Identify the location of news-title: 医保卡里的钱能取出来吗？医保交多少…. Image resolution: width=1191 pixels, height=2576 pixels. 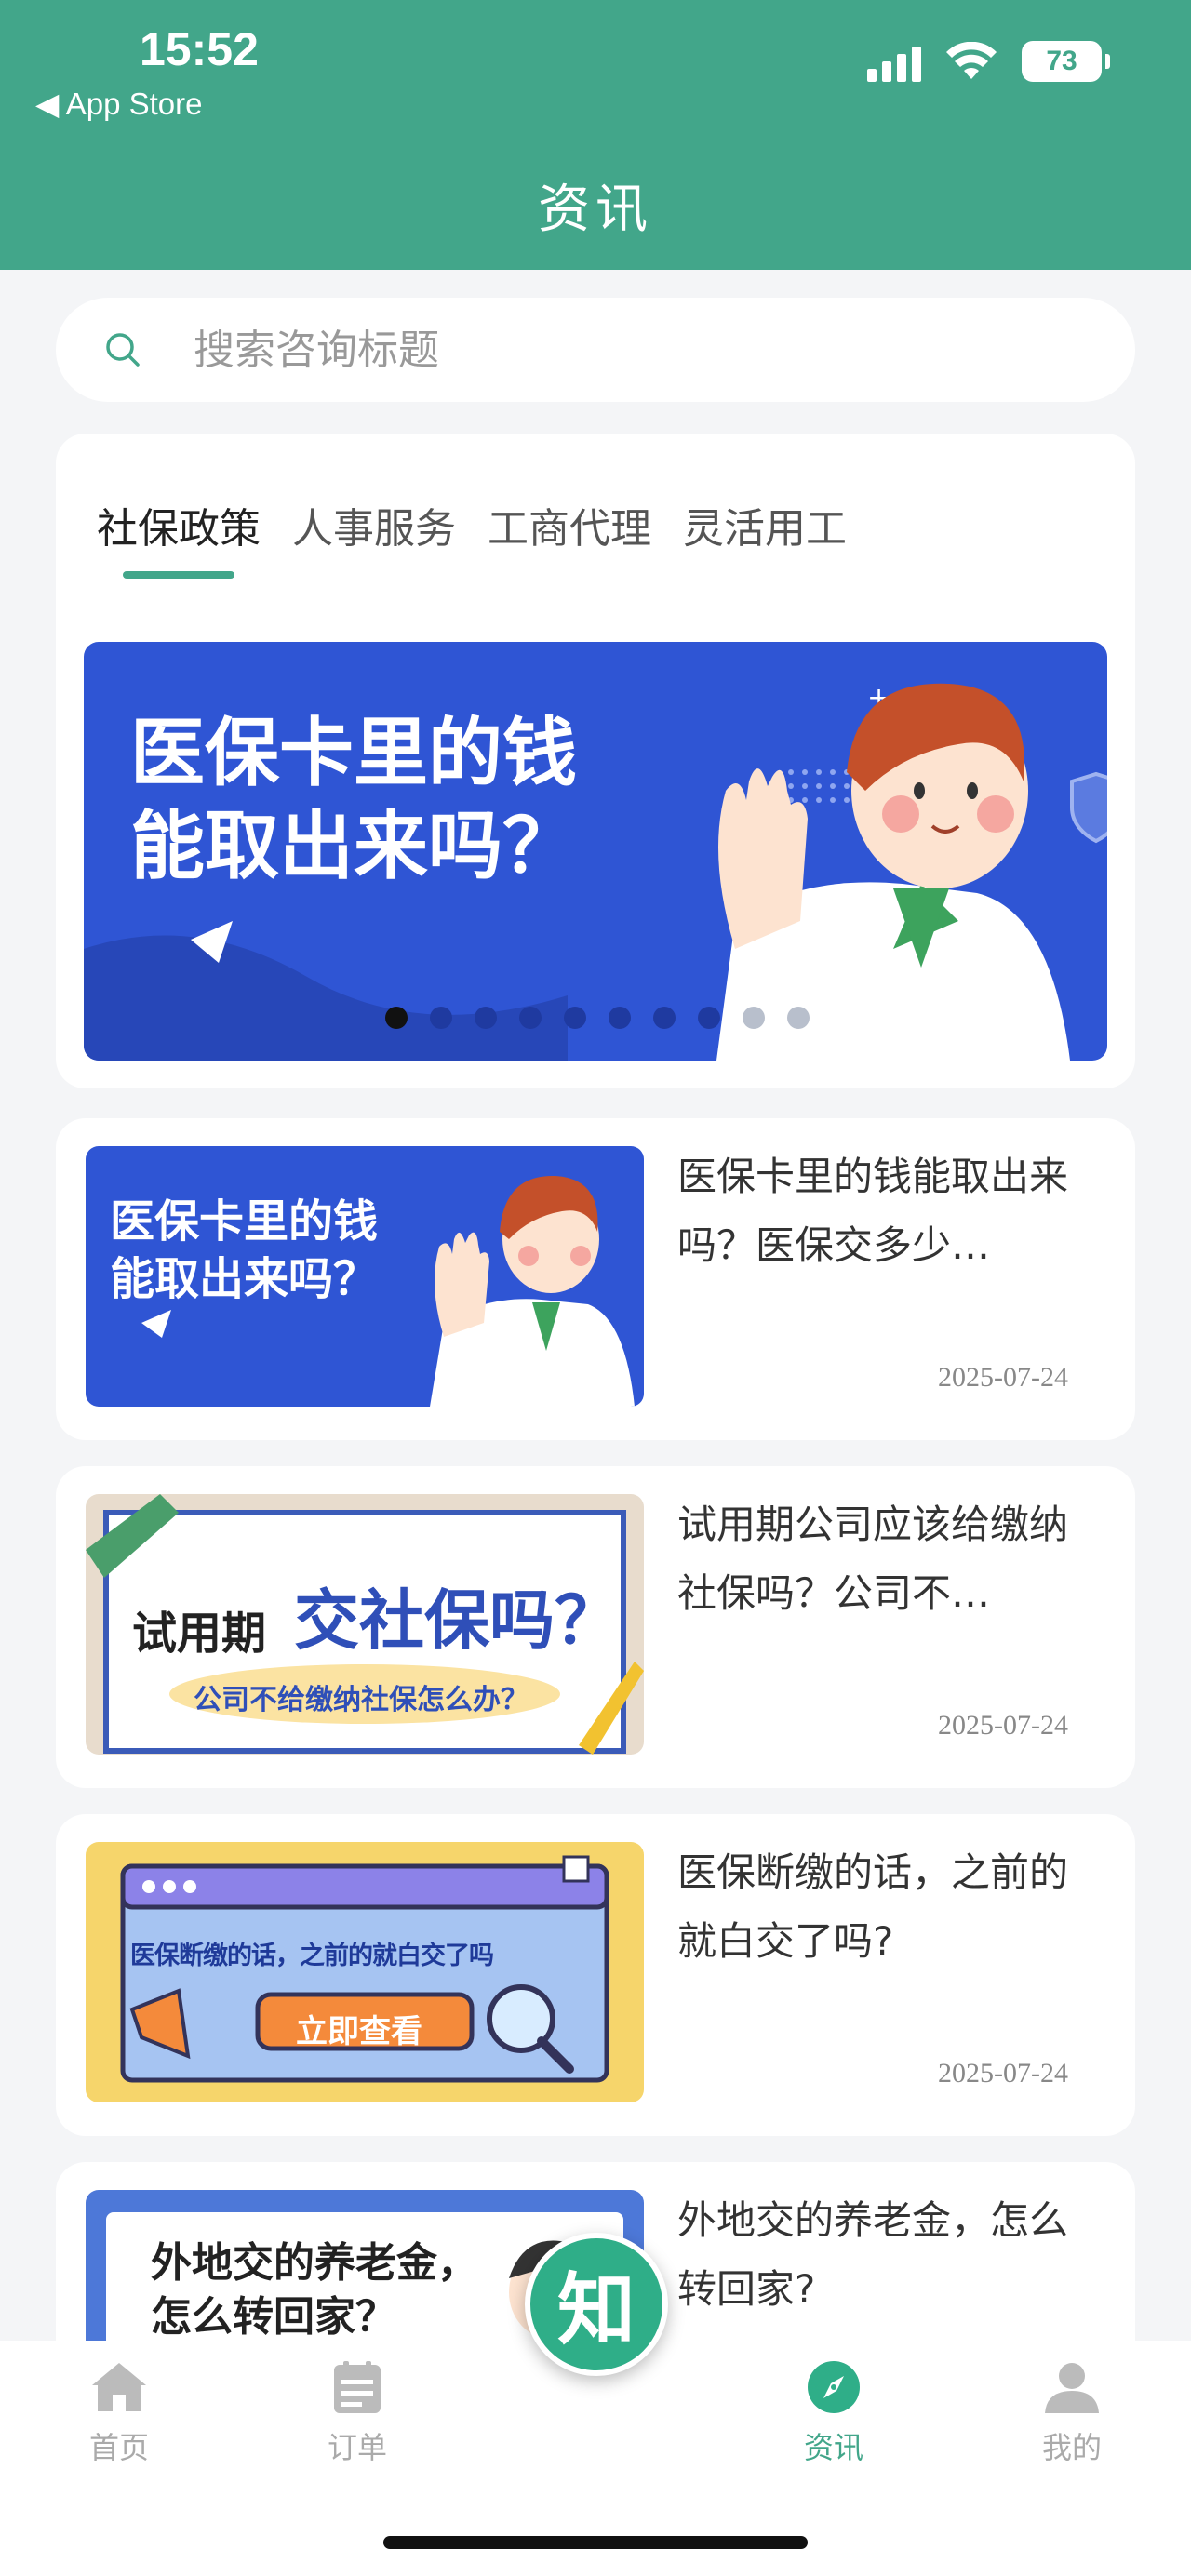
(873, 1211).